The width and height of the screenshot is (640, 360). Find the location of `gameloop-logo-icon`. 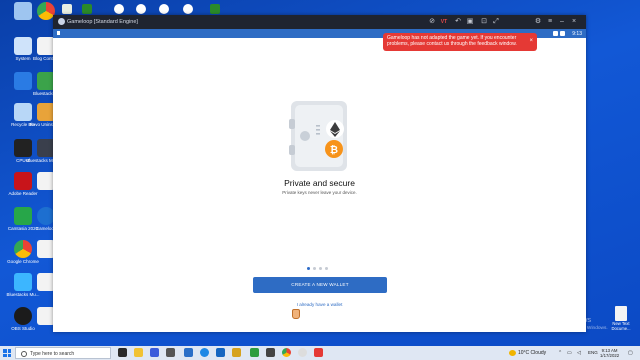

gameloop-logo-icon is located at coordinates (61, 21).